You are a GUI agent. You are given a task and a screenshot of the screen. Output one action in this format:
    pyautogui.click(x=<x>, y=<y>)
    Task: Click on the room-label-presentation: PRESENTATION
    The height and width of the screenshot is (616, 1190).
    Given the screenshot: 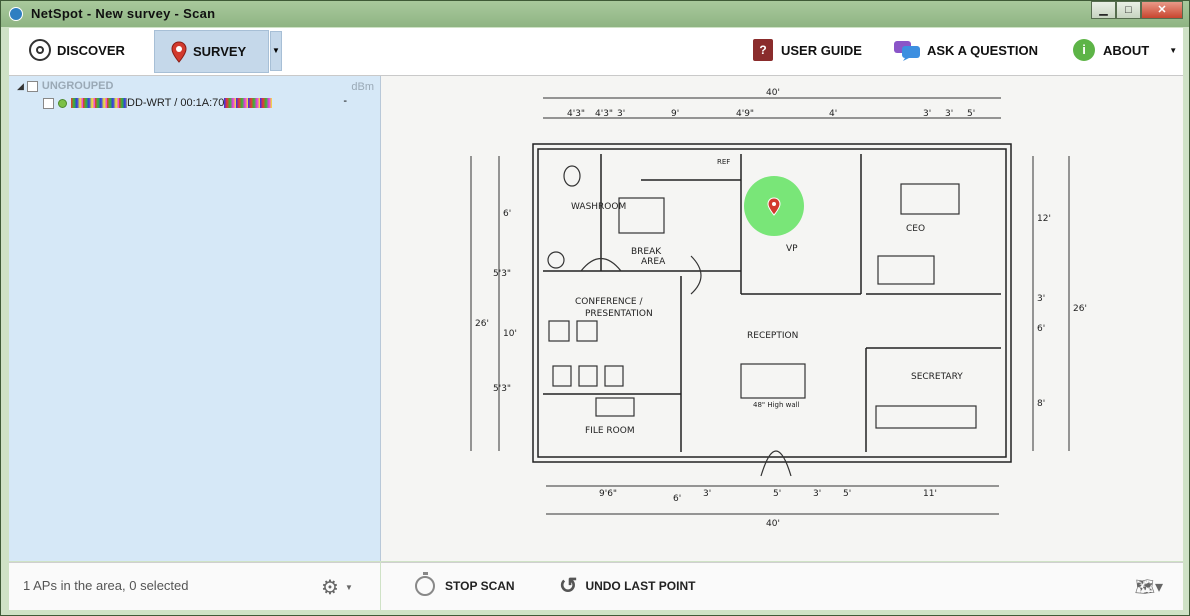 What is the action you would take?
    pyautogui.click(x=619, y=314)
    